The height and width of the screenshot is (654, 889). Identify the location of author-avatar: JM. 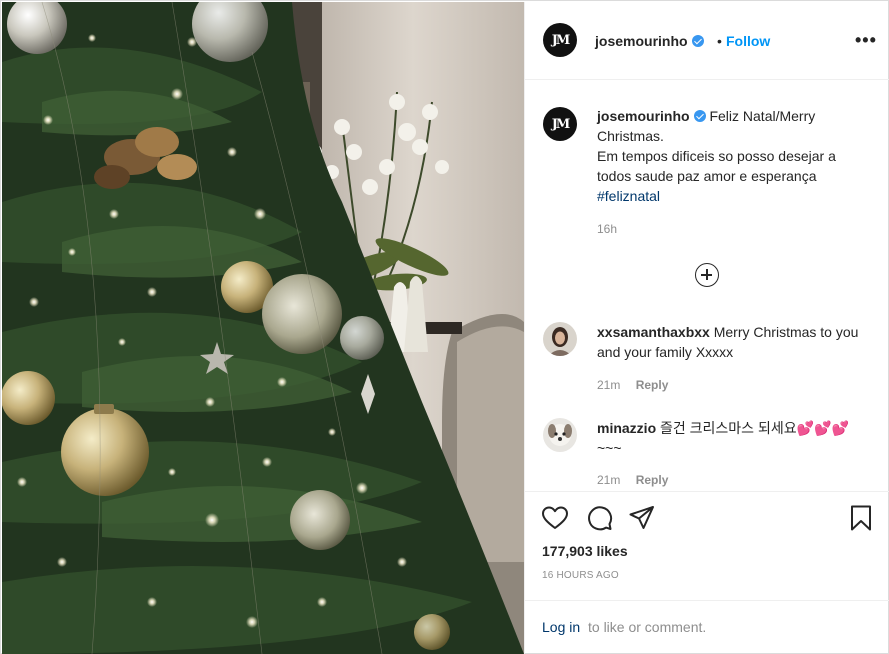
(560, 40).